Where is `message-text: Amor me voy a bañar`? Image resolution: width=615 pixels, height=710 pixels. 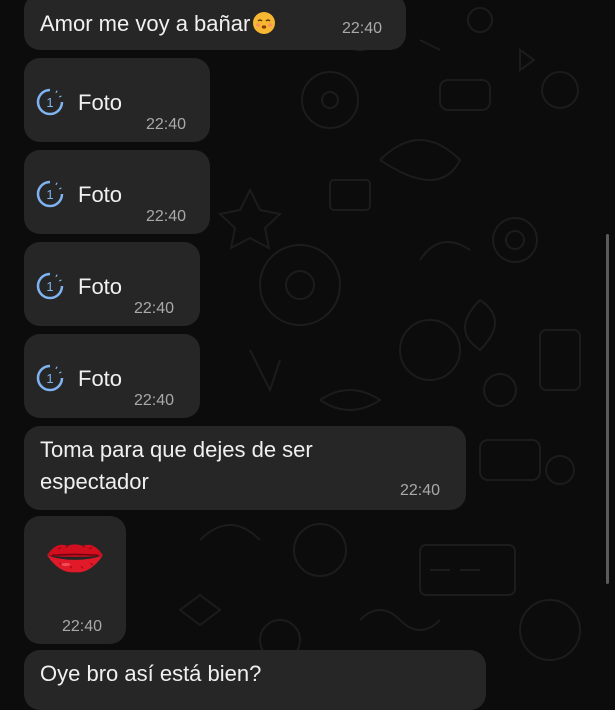
message-text: Amor me voy a bañar is located at coordinates (158, 24).